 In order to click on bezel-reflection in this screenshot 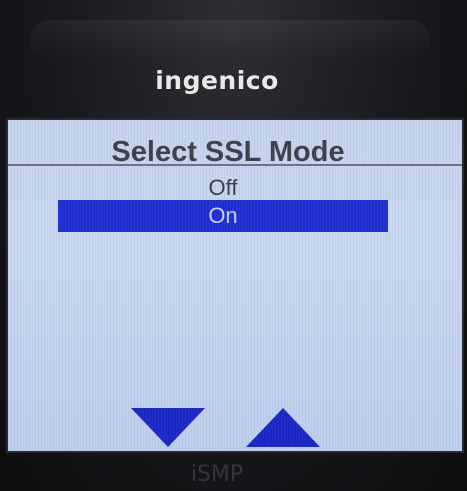, I will do `click(230, 40)`.